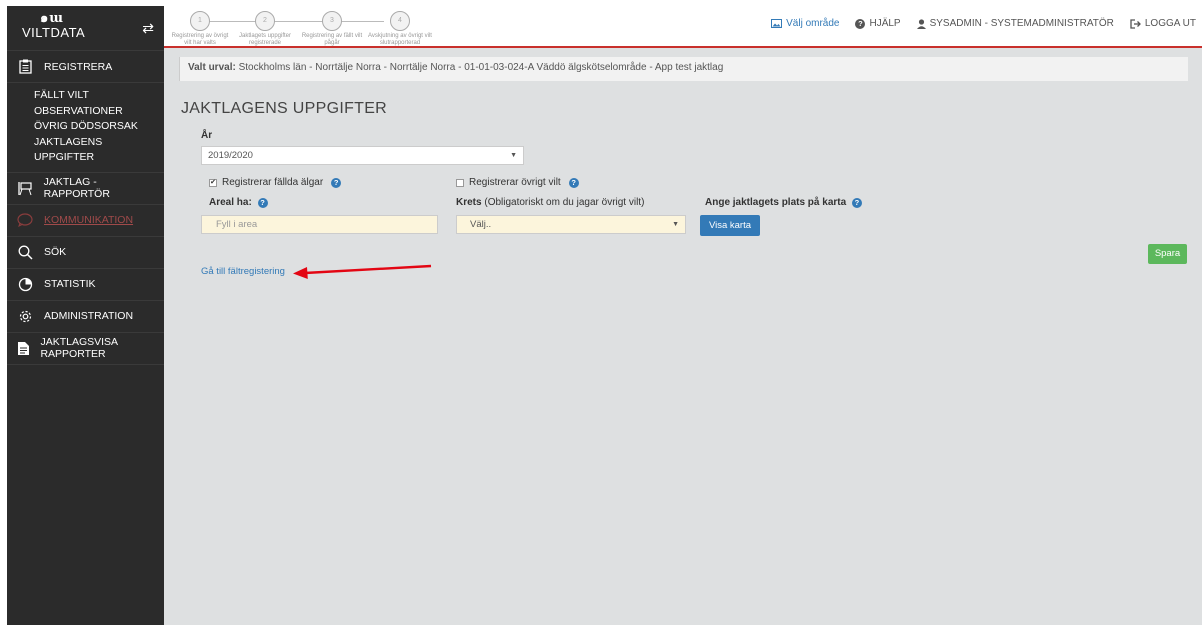 This screenshot has height=625, width=1202. I want to click on step-1: 1, so click(200, 21).